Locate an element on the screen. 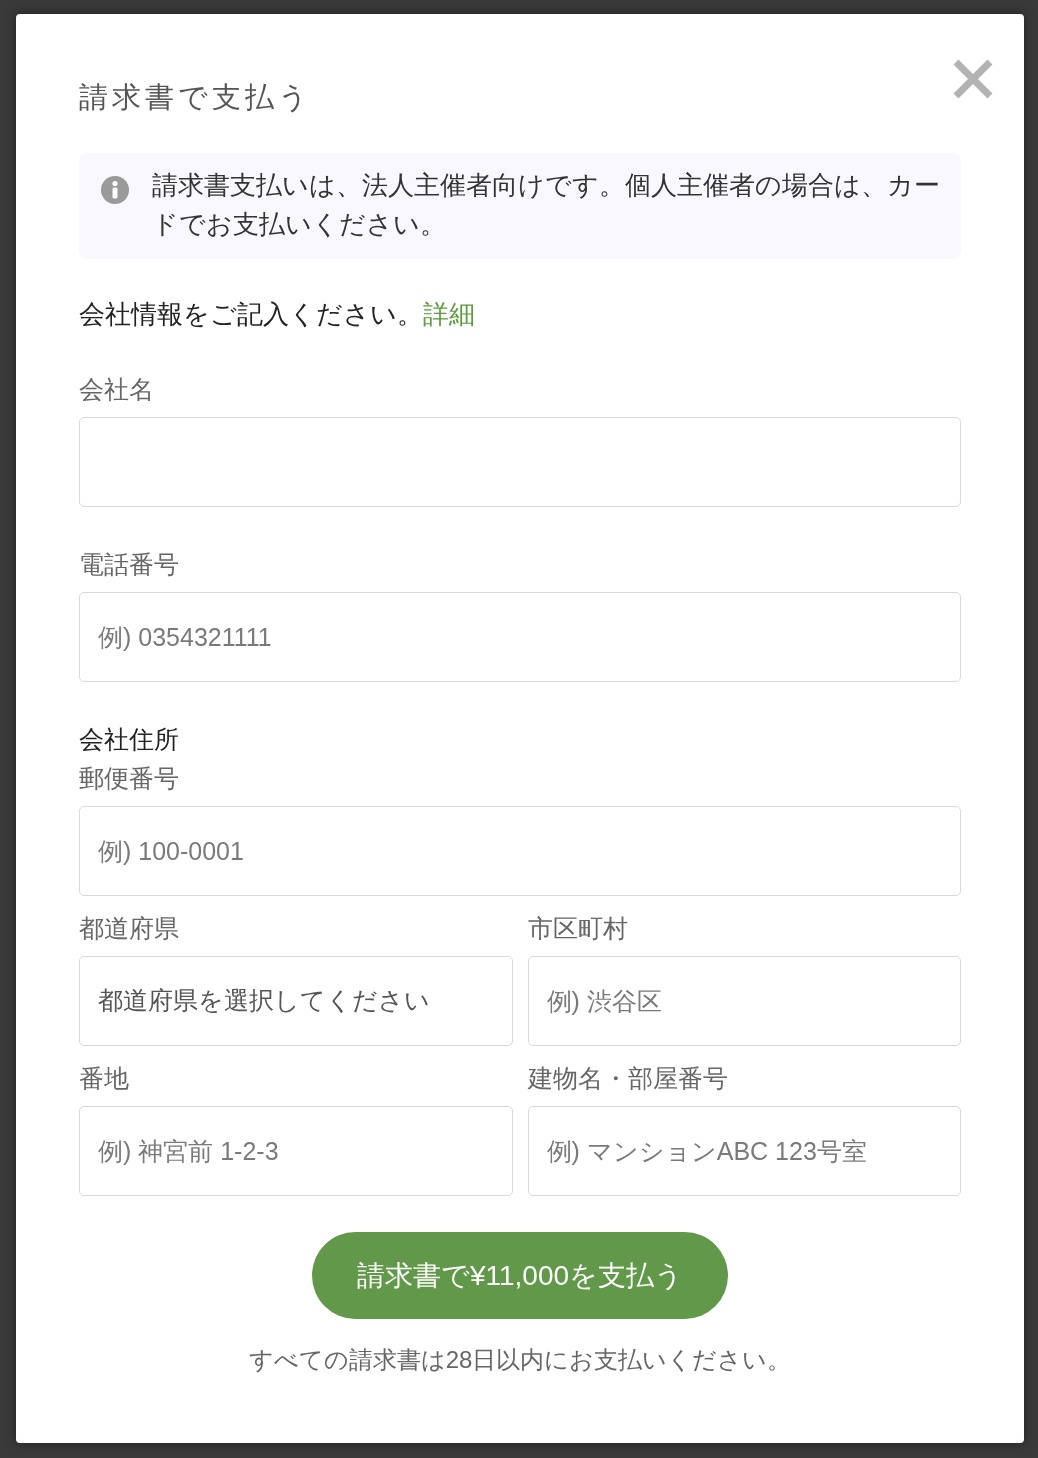 The image size is (1038, 1458). instruction-text: 会社情報をご記入ください。詳細 is located at coordinates (277, 314).